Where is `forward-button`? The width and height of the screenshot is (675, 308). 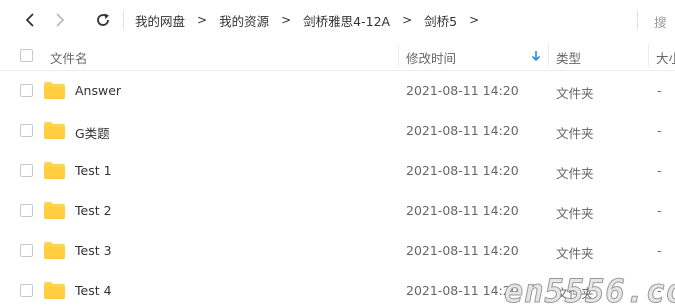 forward-button is located at coordinates (60, 20).